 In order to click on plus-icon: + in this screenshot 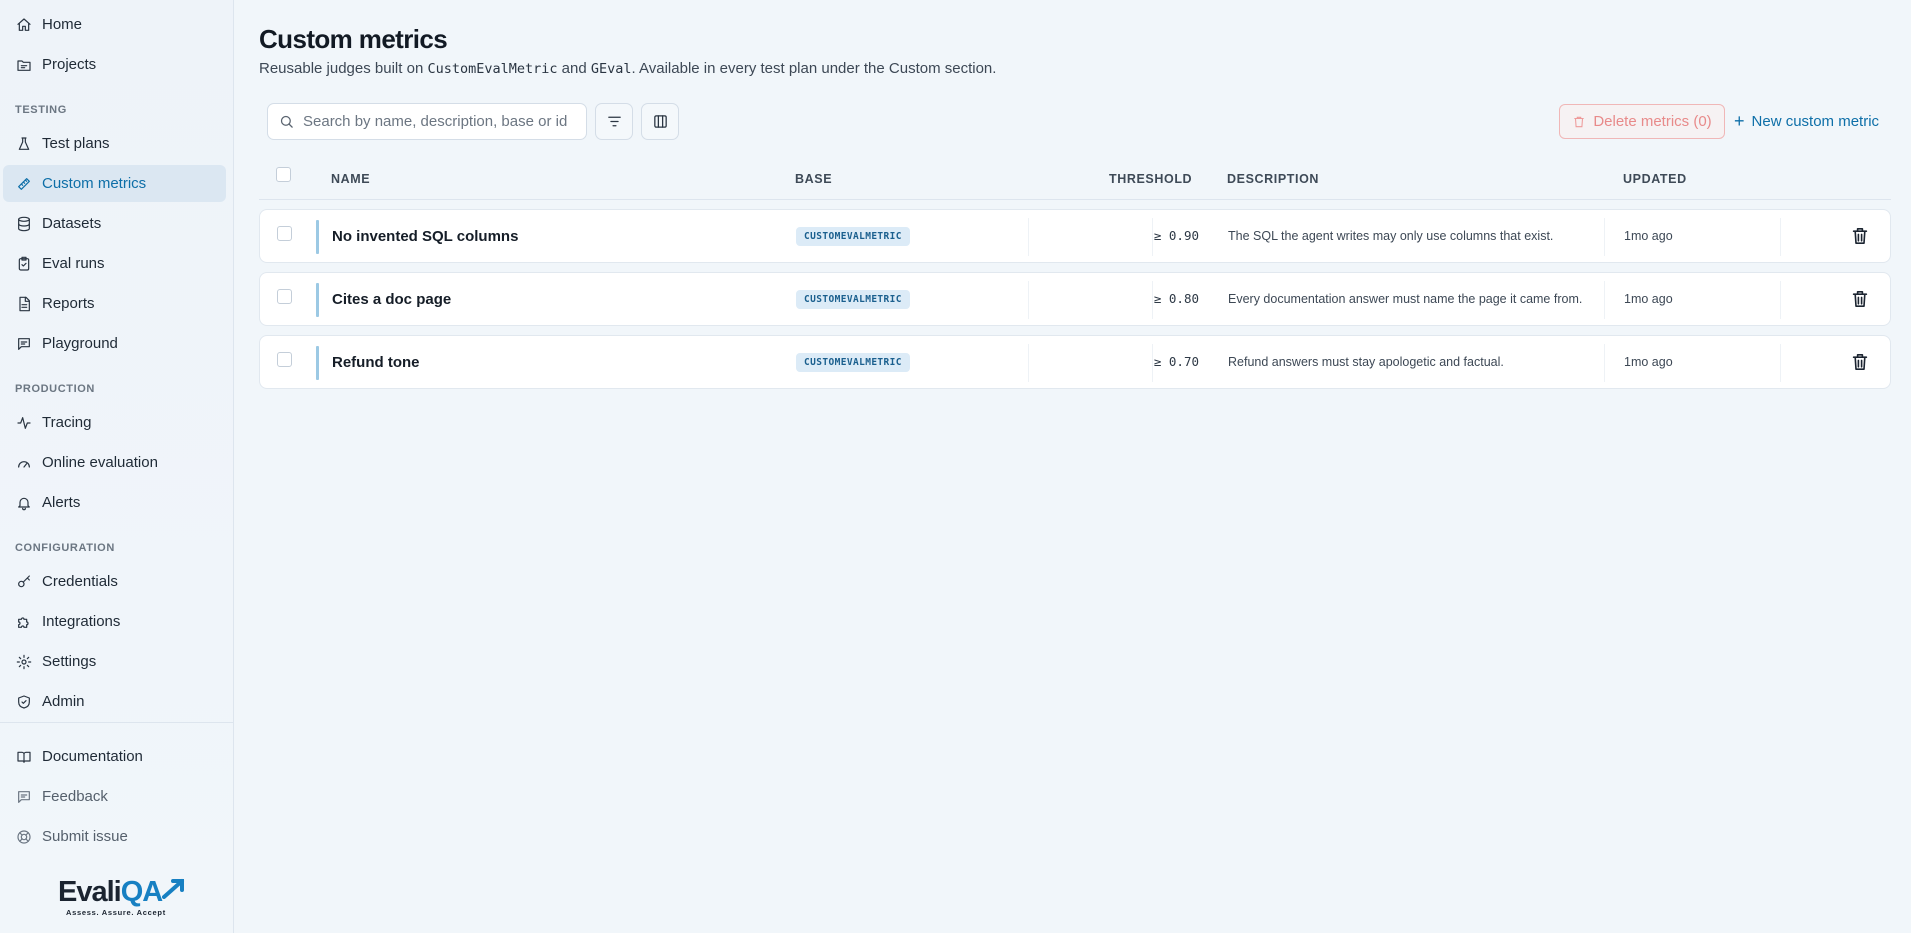, I will do `click(1739, 121)`.